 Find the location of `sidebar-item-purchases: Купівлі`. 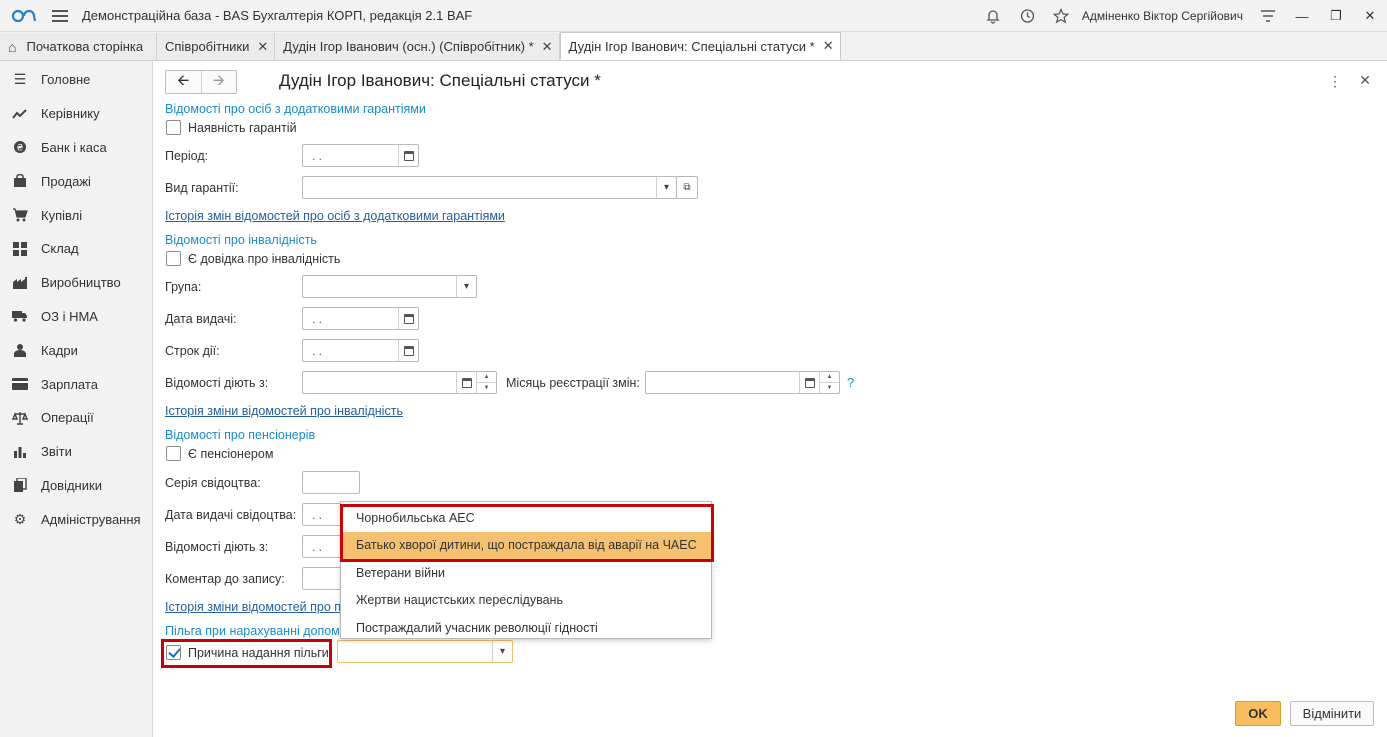

sidebar-item-purchases: Купівлі is located at coordinates (76, 215).